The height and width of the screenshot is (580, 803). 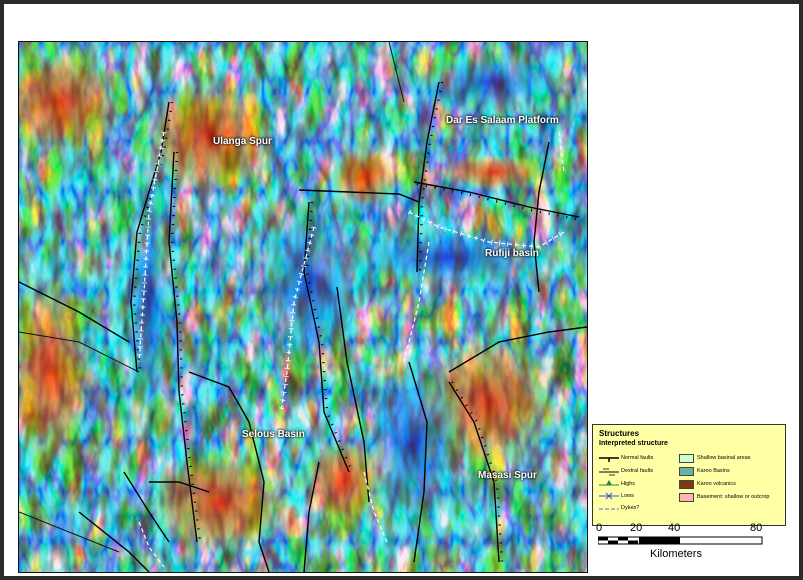 I want to click on swatch-karoo-volcanics, so click(x=686, y=484).